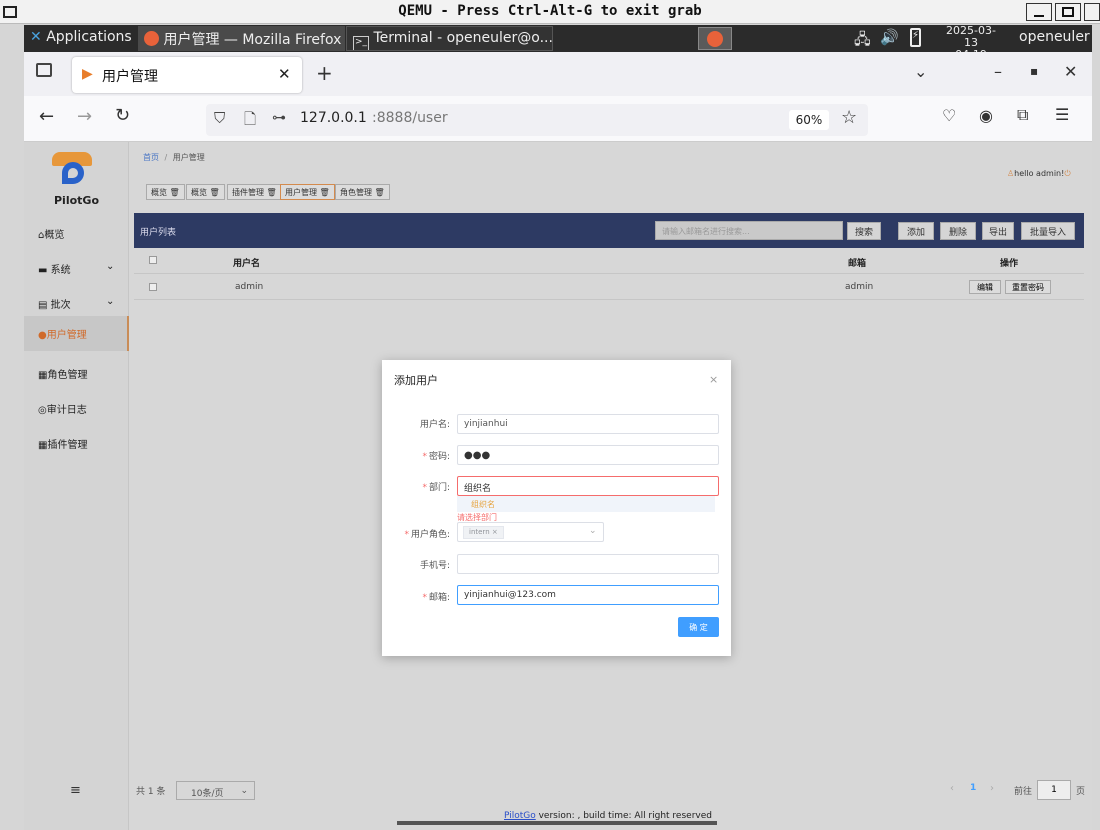 Image resolution: width=1100 pixels, height=830 pixels. Describe the element at coordinates (42, 335) in the screenshot. I see `user-icon: ●` at that location.